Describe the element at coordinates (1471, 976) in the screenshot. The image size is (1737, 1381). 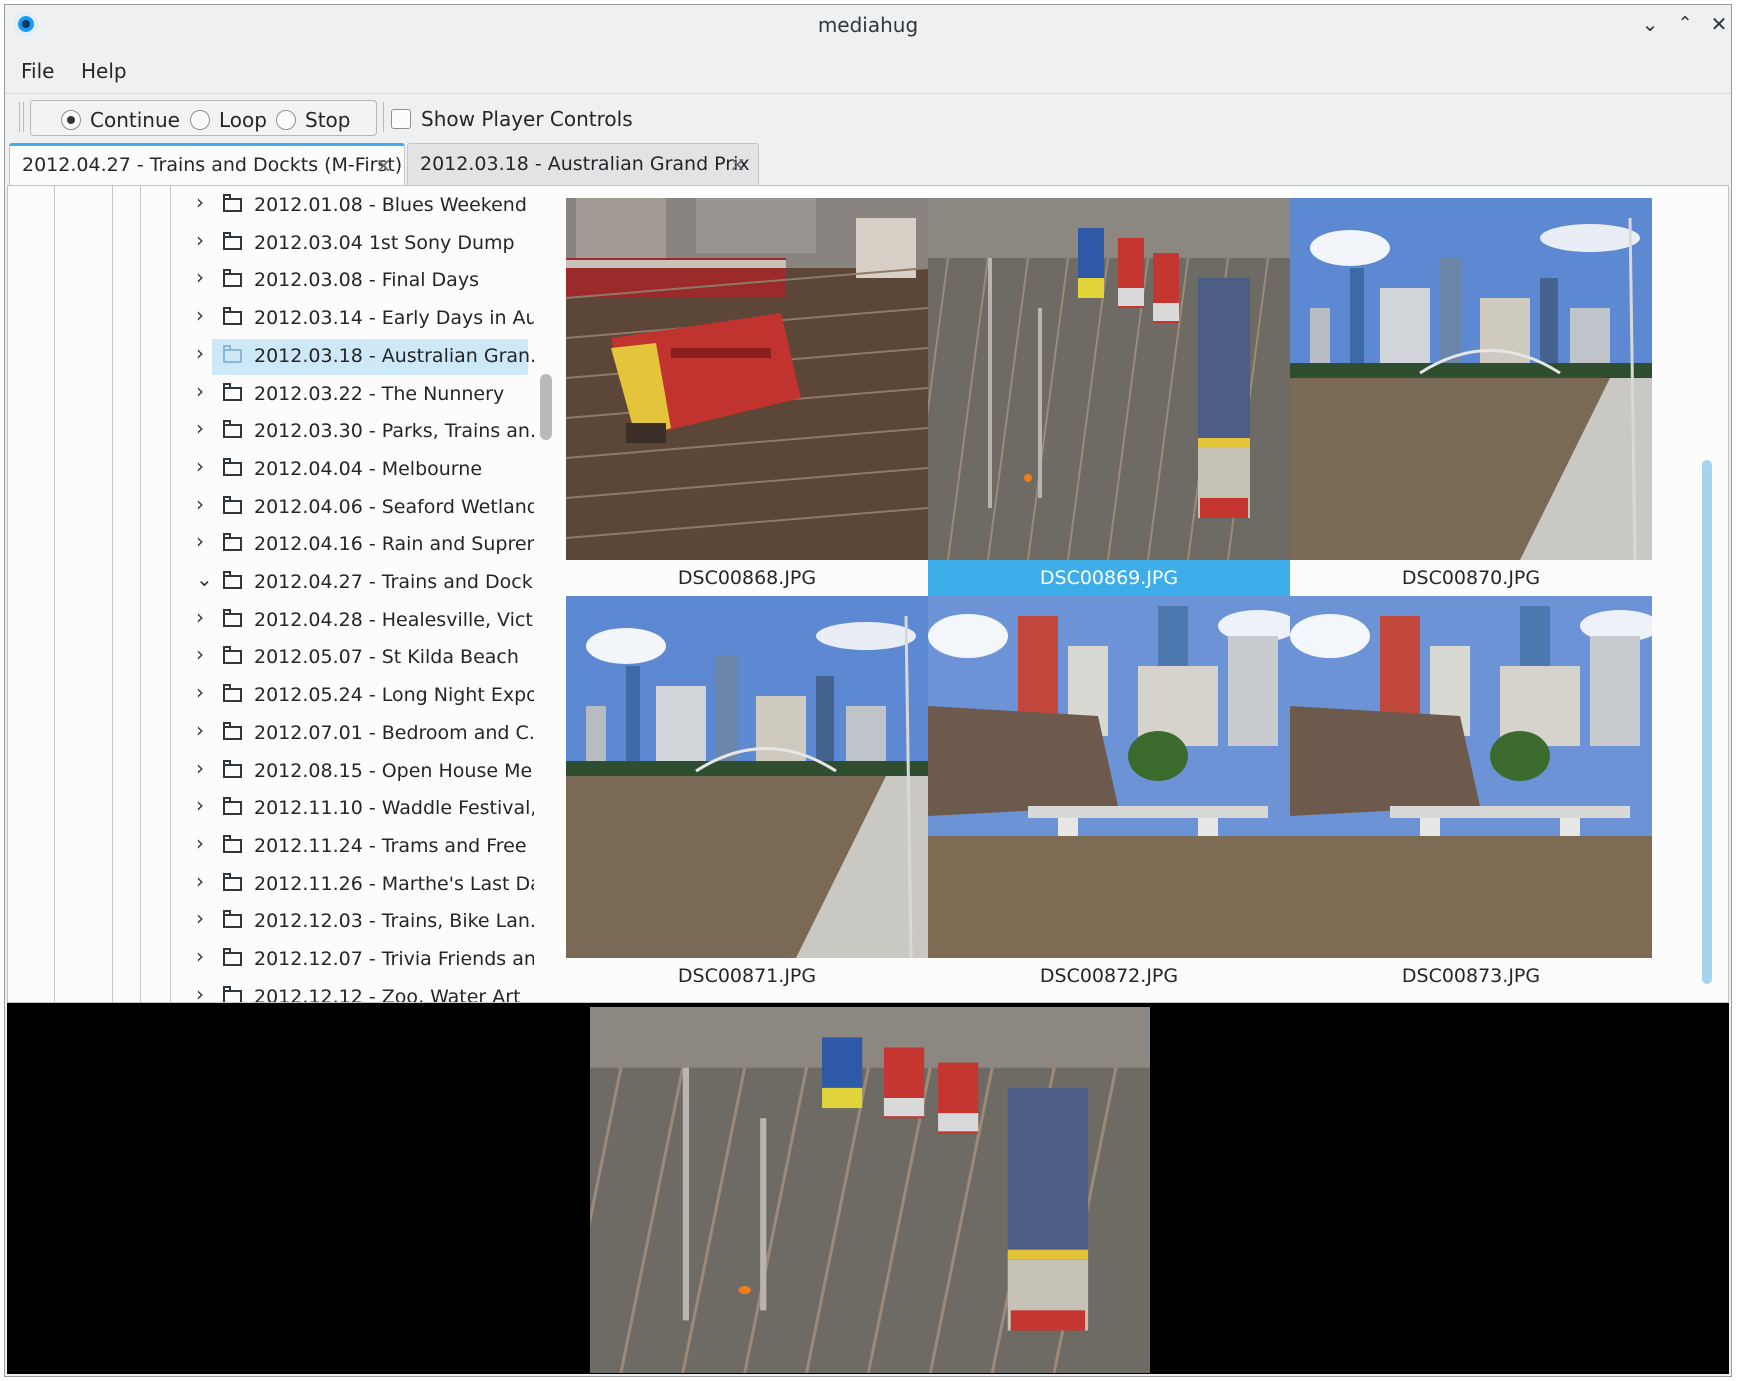
I see `thumbnail-filename: DSC00873.JPG` at that location.